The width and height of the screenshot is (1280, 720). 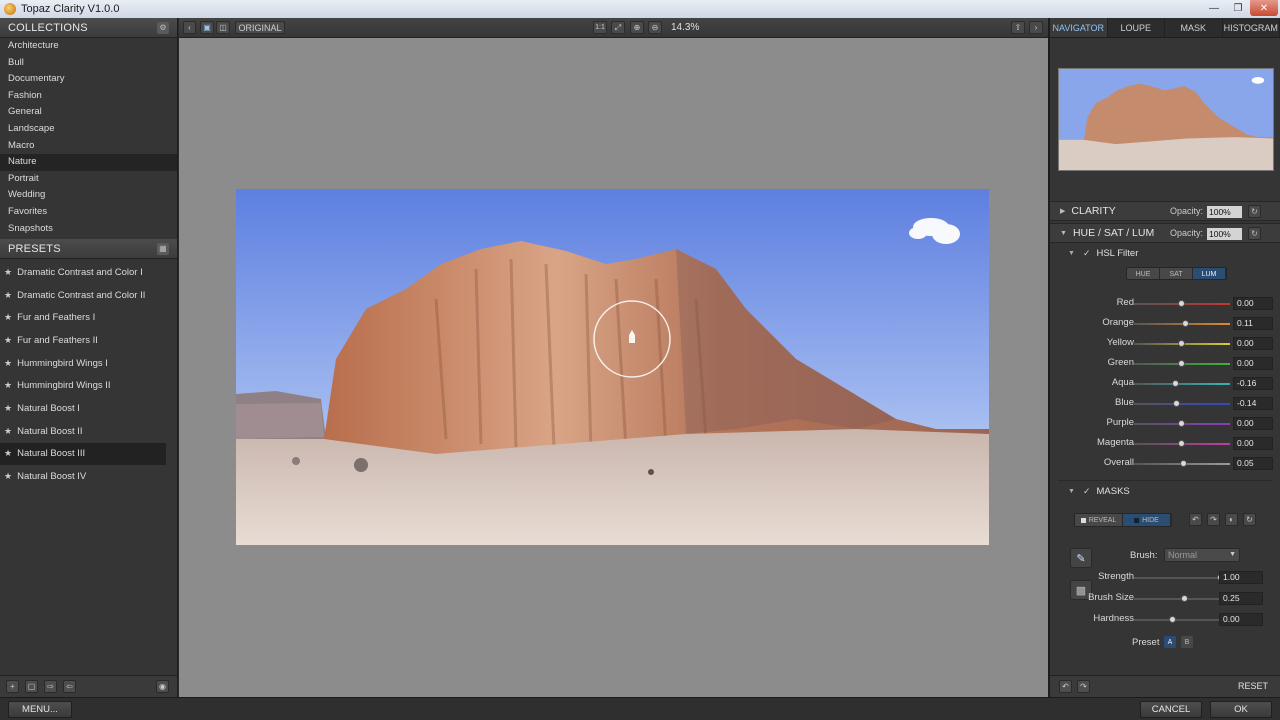 I want to click on slider-overall: Overall 0.05, so click(x=1165, y=464).